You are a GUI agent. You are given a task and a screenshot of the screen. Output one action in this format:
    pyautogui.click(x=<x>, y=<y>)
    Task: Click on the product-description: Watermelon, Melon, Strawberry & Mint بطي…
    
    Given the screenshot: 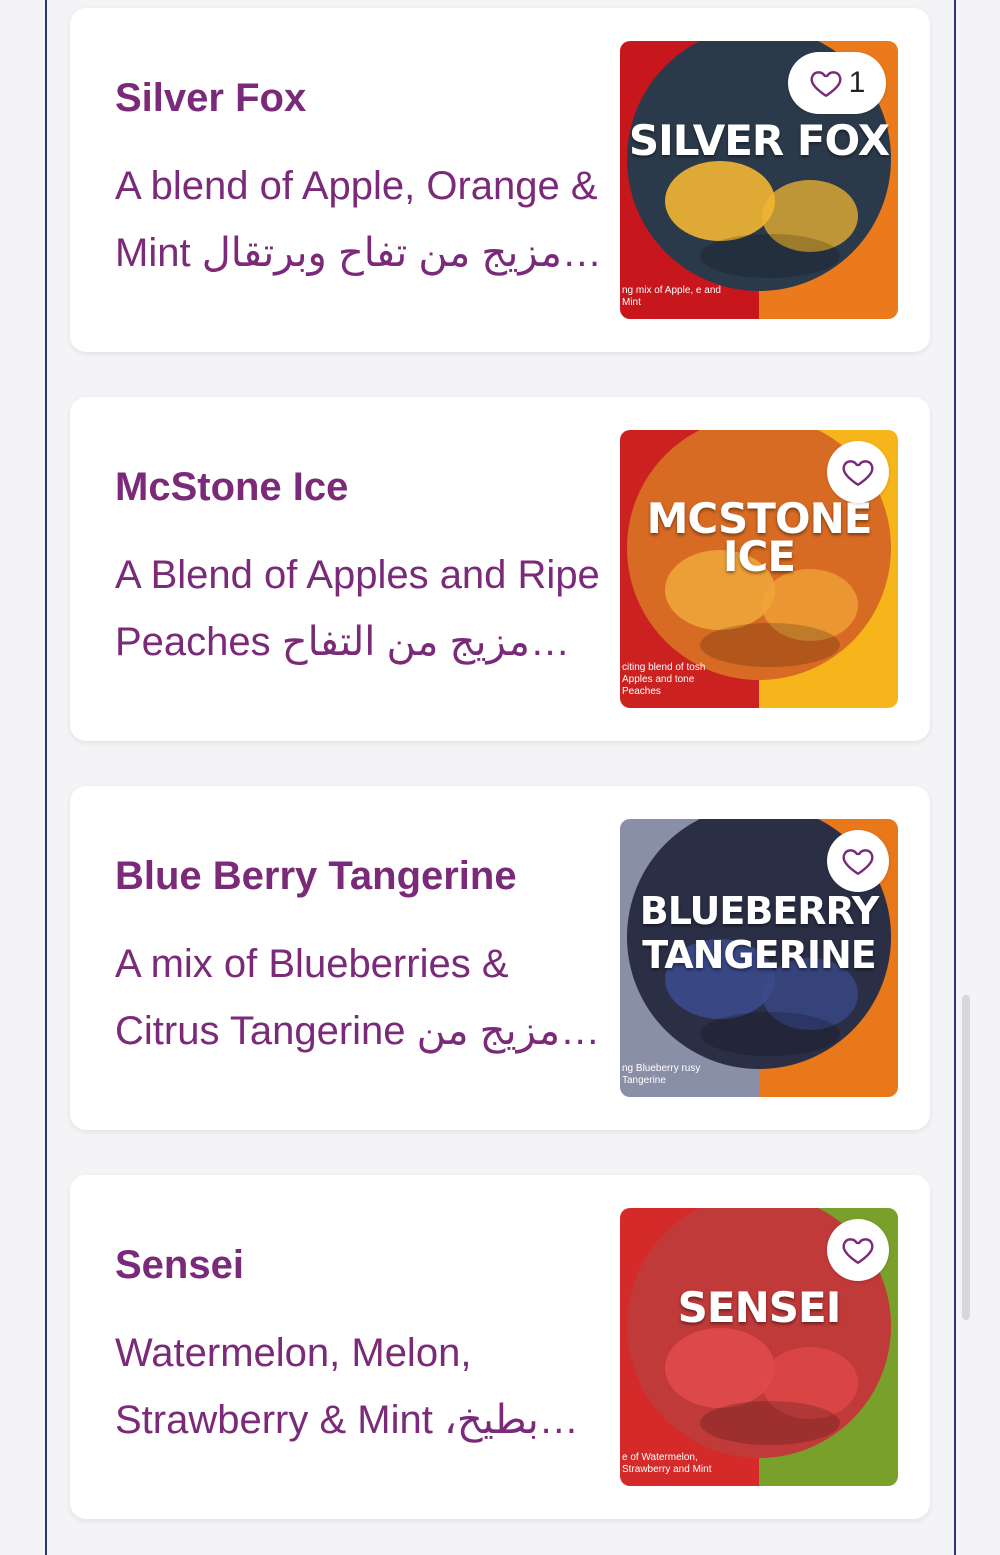 What is the action you would take?
    pyautogui.click(x=327, y=1386)
    